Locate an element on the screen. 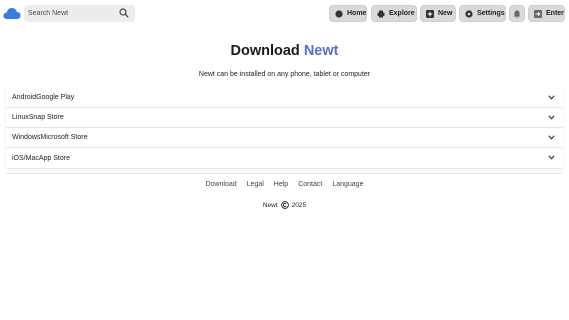 Image resolution: width=569 pixels, height=320 pixels. search-icon is located at coordinates (124, 13).